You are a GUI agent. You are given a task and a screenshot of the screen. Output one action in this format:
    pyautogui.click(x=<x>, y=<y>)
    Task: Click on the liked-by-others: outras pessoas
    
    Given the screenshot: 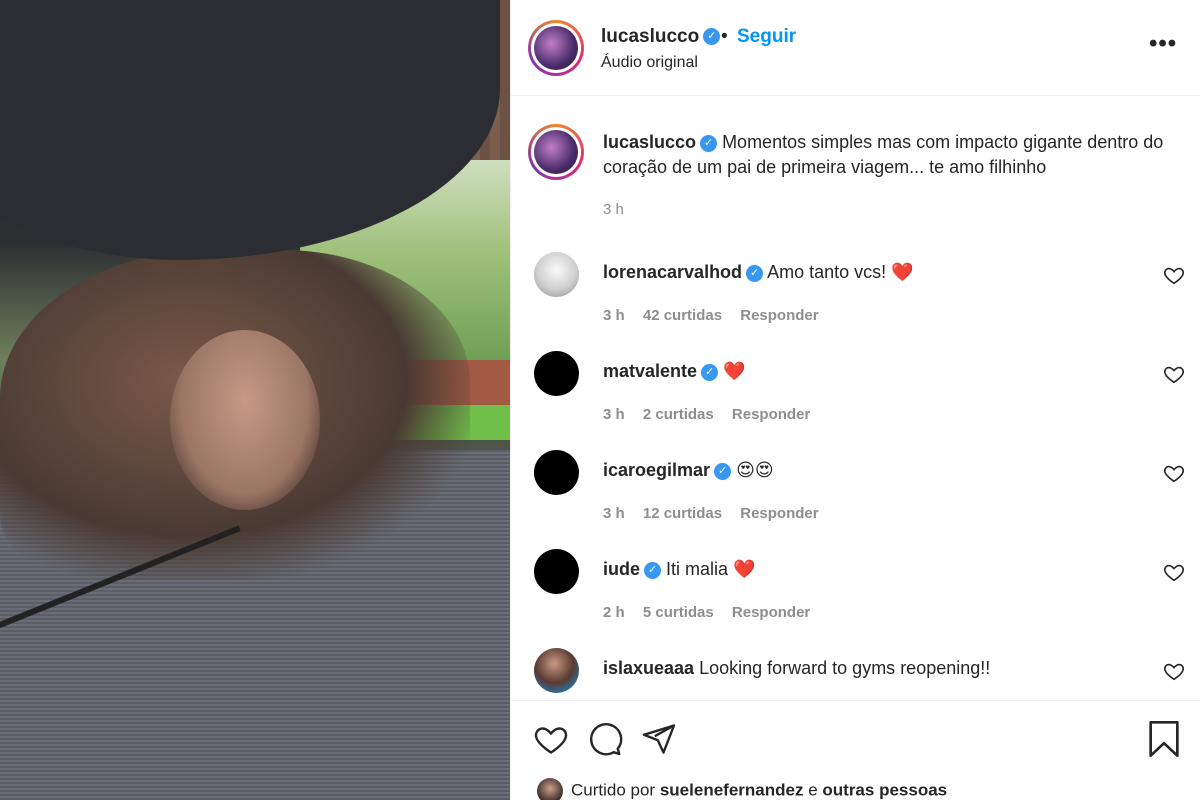 What is the action you would take?
    pyautogui.click(x=884, y=789)
    